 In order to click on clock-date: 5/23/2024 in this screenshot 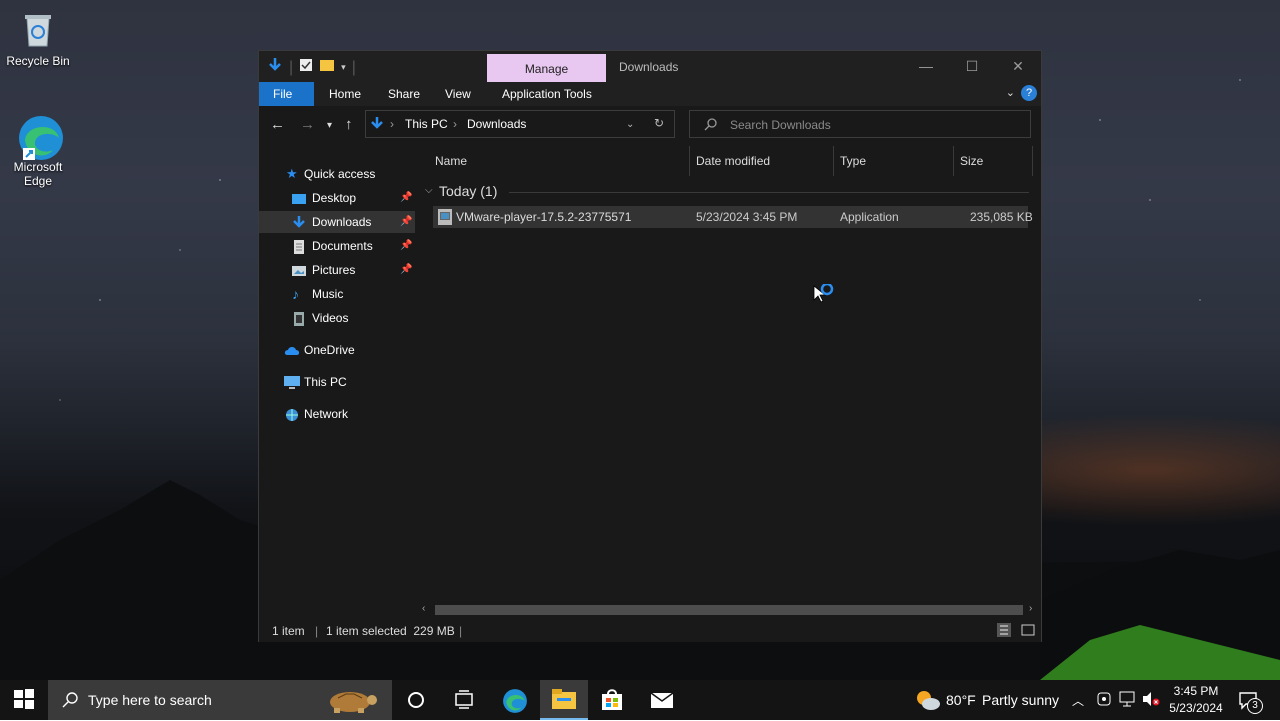, I will do `click(1196, 708)`.